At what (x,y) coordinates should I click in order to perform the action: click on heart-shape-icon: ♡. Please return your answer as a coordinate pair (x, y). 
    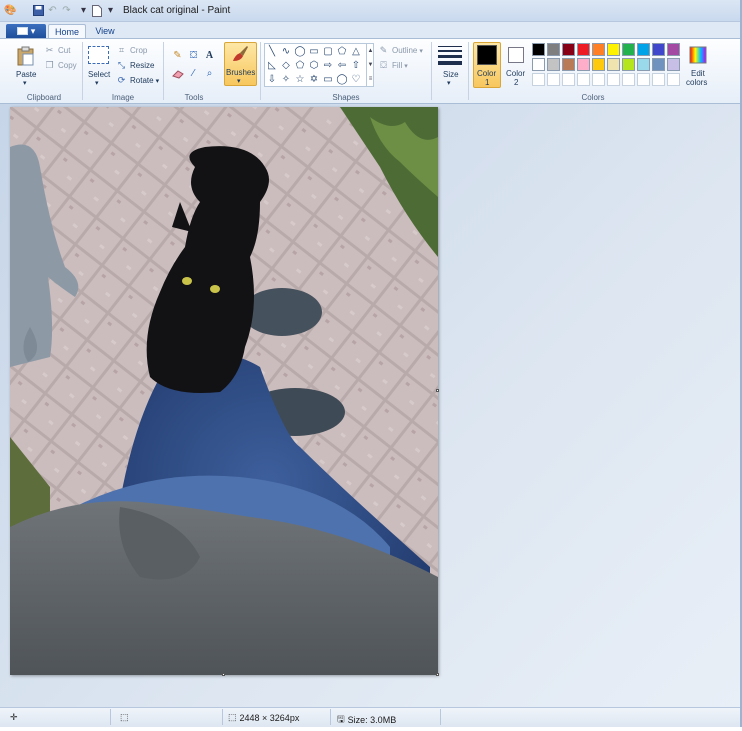
    Looking at the image, I should click on (356, 79).